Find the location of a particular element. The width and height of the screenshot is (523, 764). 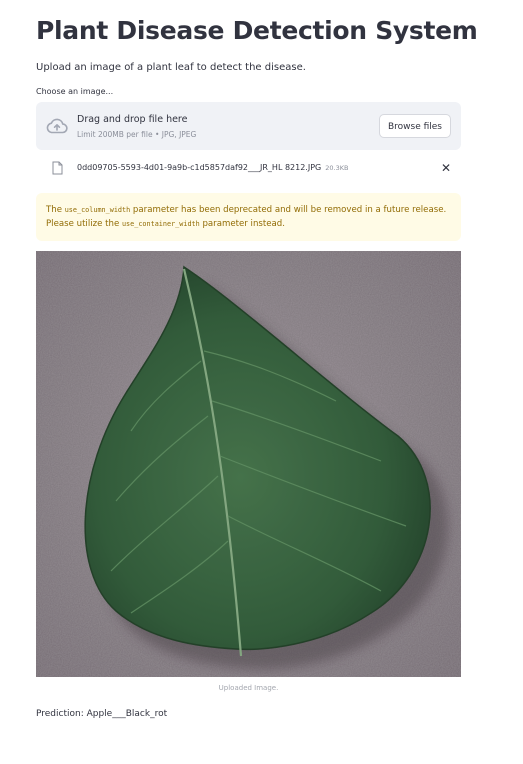

dropzone-title: Drag and drop file here is located at coordinates (132, 119).